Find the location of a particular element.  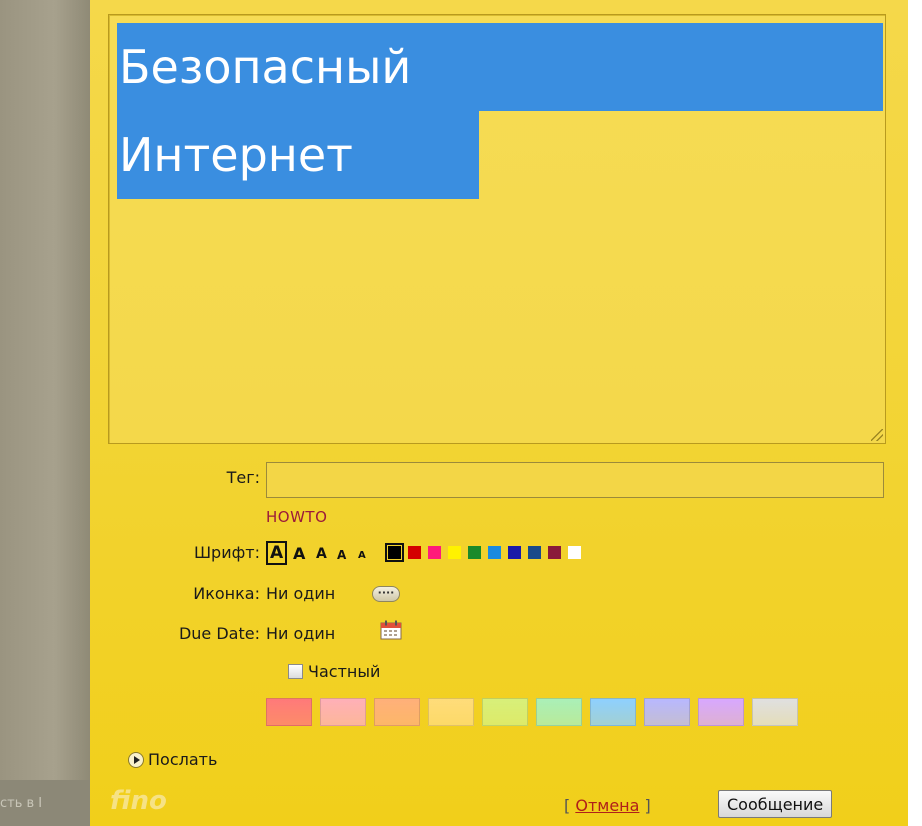

icon-picker-button: ···· is located at coordinates (386, 594).